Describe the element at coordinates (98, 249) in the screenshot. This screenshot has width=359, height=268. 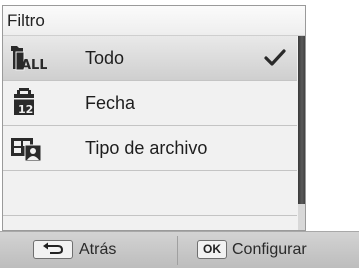
I see `back-label: Atrás` at that location.